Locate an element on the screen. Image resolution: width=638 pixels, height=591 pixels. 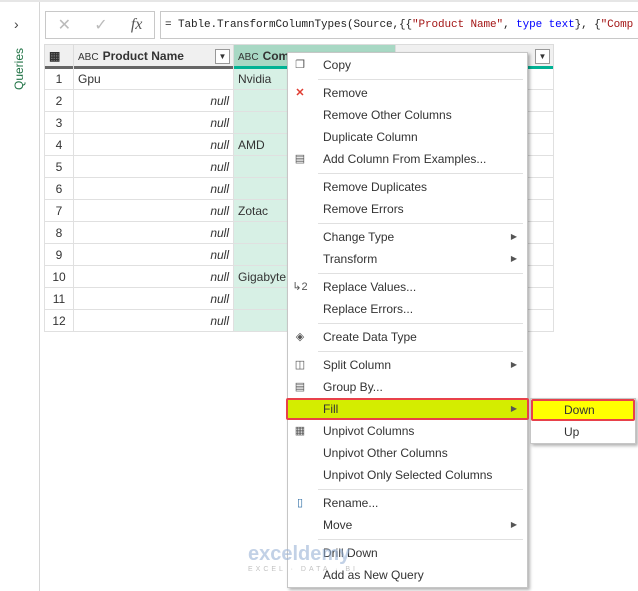
menu-label: Unpivot Only Selected Columns is located at coordinates (408, 475).